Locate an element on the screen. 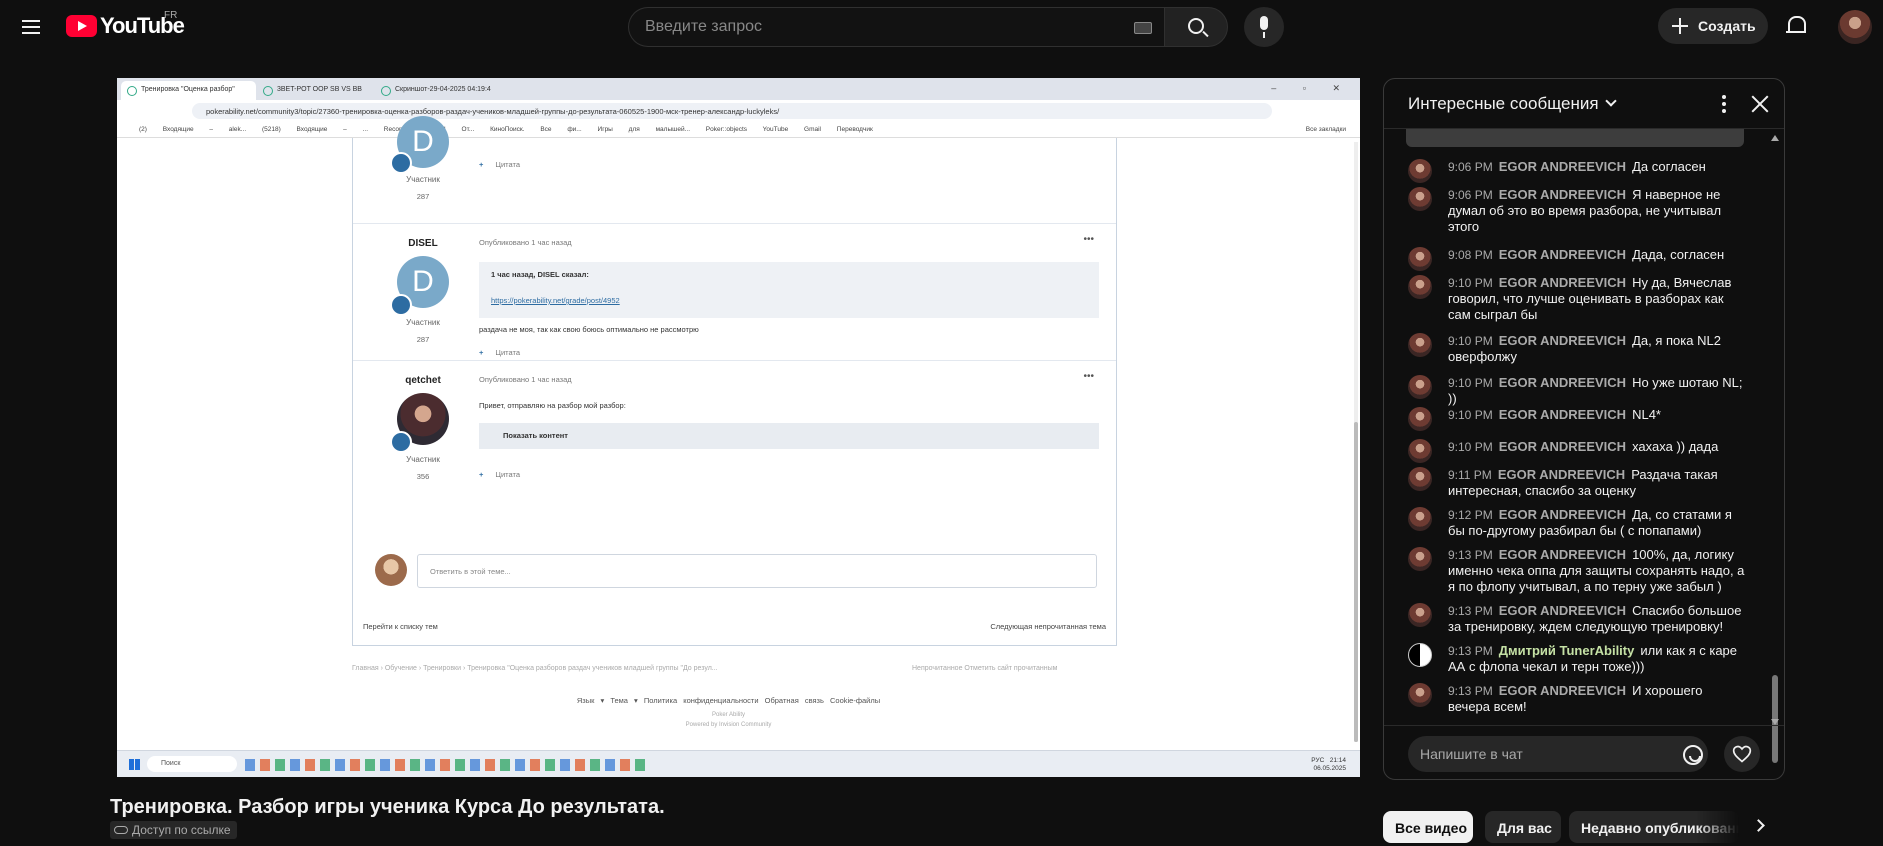 The height and width of the screenshot is (846, 1883). search-box is located at coordinates (896, 27).